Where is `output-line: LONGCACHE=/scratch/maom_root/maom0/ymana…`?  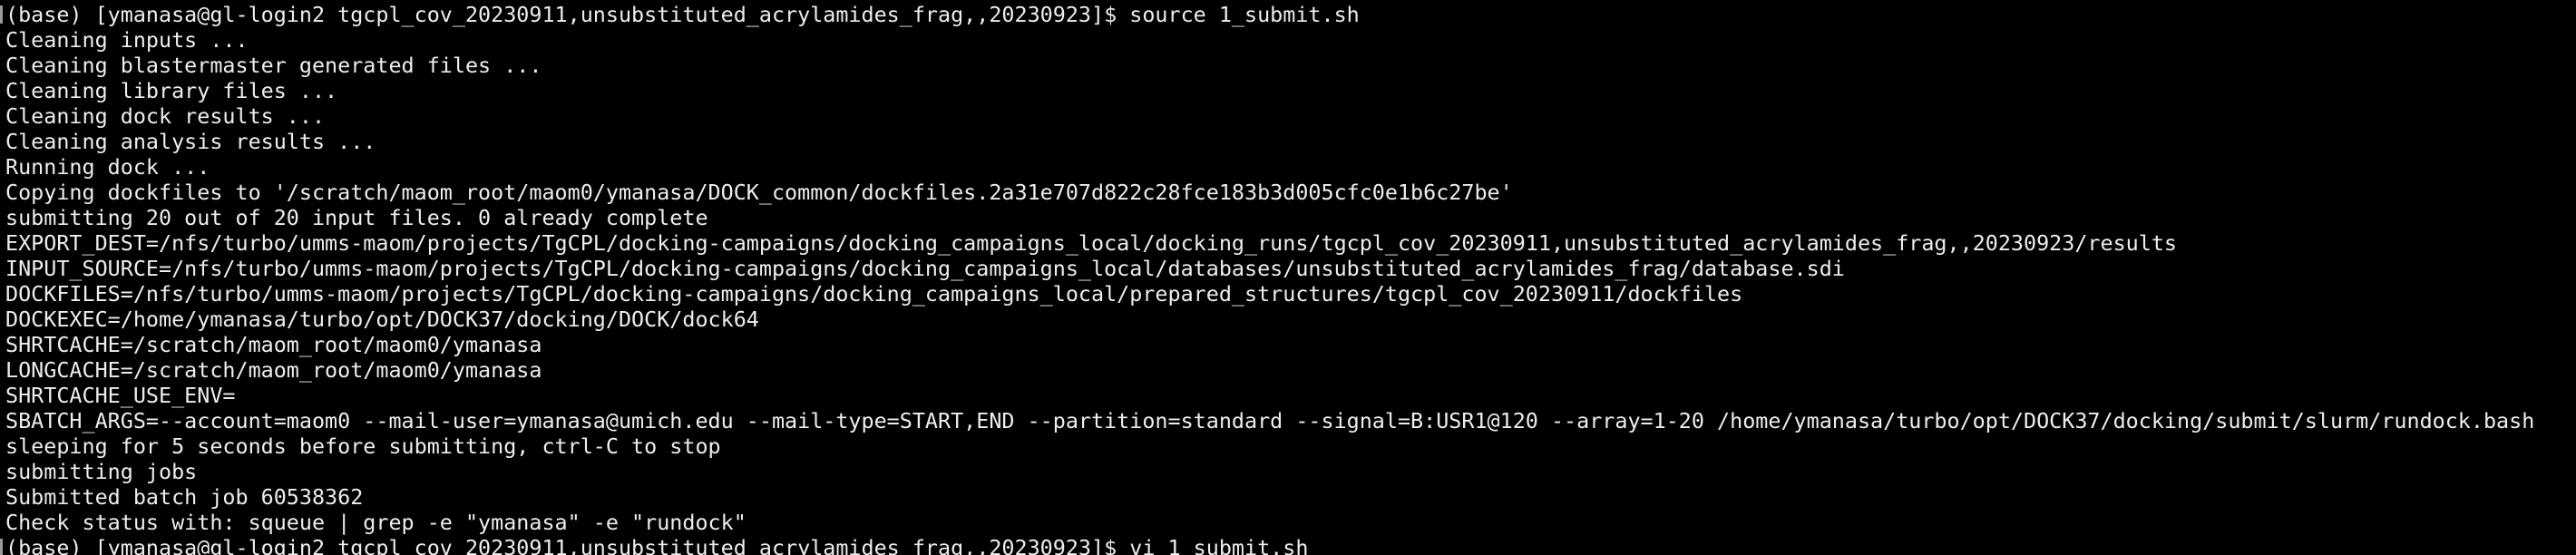 output-line: LONGCACHE=/scratch/maom_root/maom0/ymana… is located at coordinates (273, 370).